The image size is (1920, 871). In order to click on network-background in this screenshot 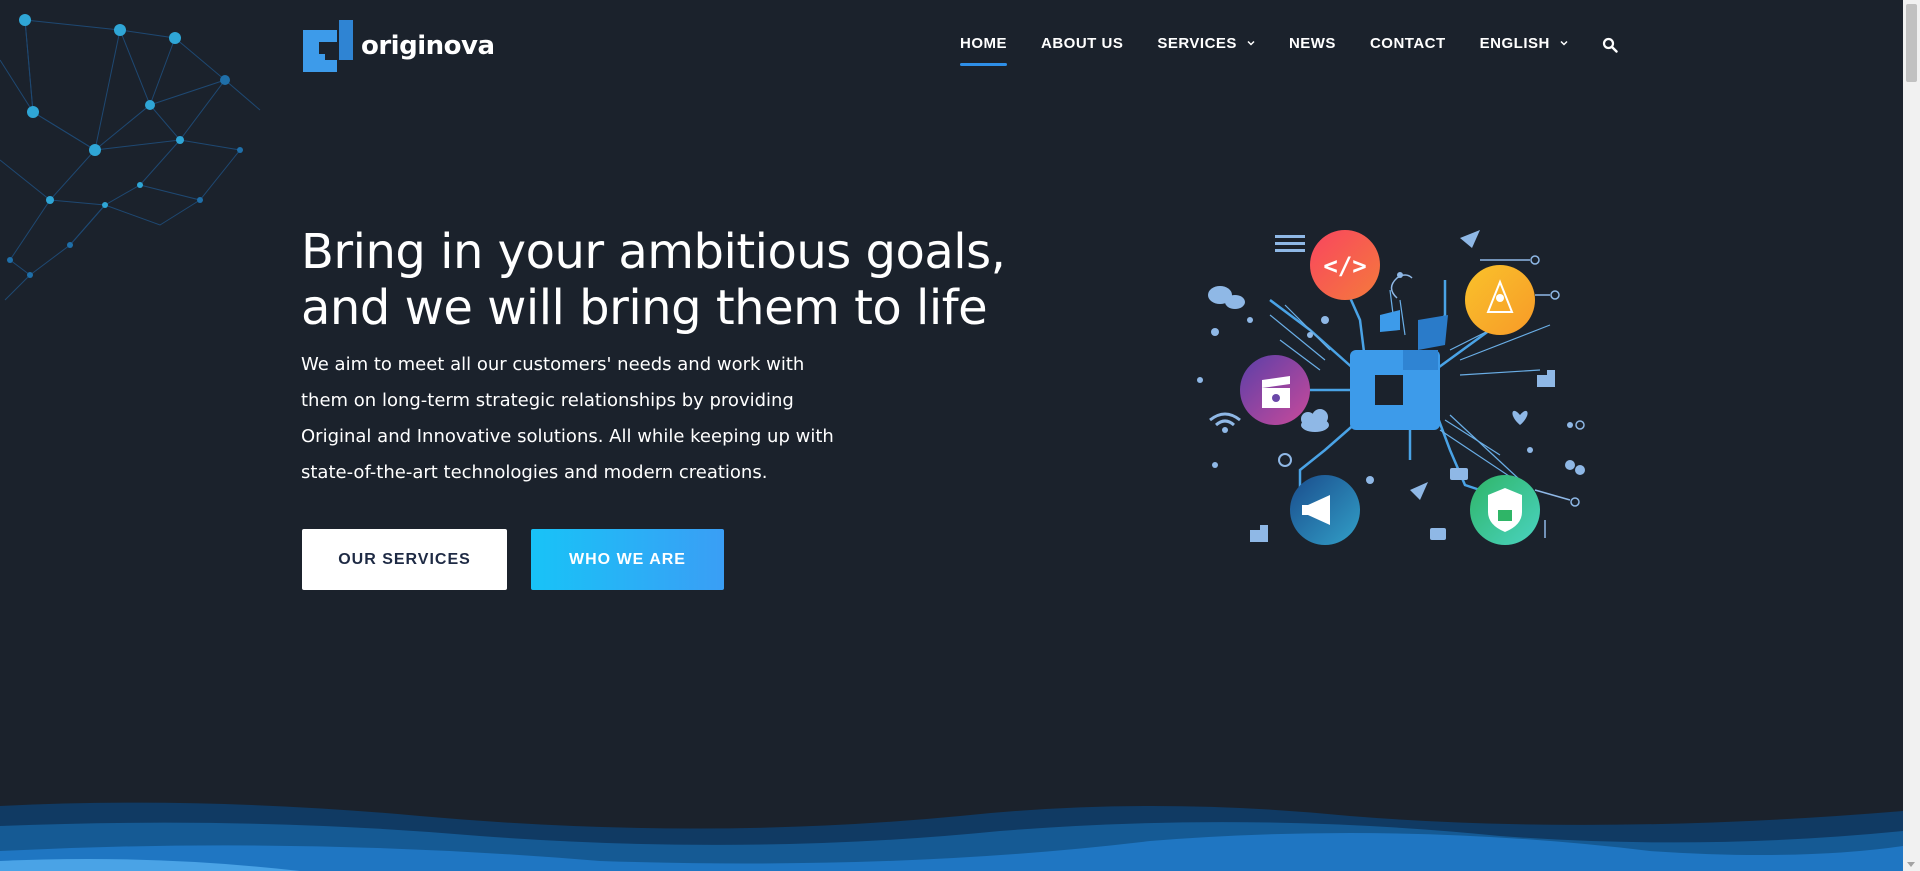, I will do `click(130, 157)`.